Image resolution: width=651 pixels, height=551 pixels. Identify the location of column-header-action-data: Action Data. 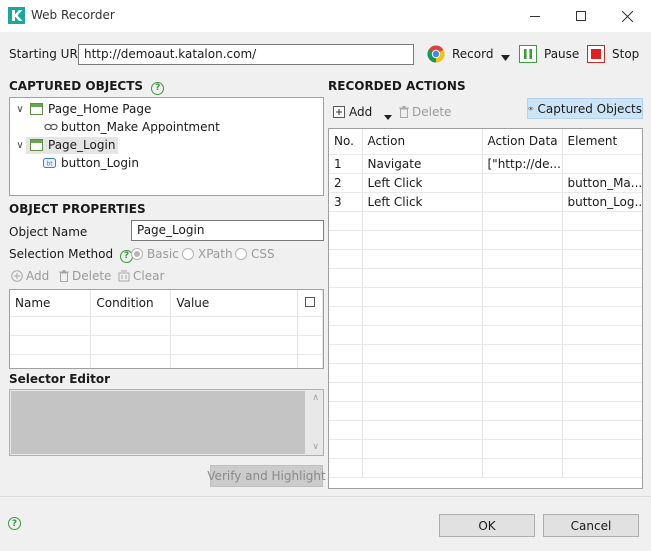
(522, 142).